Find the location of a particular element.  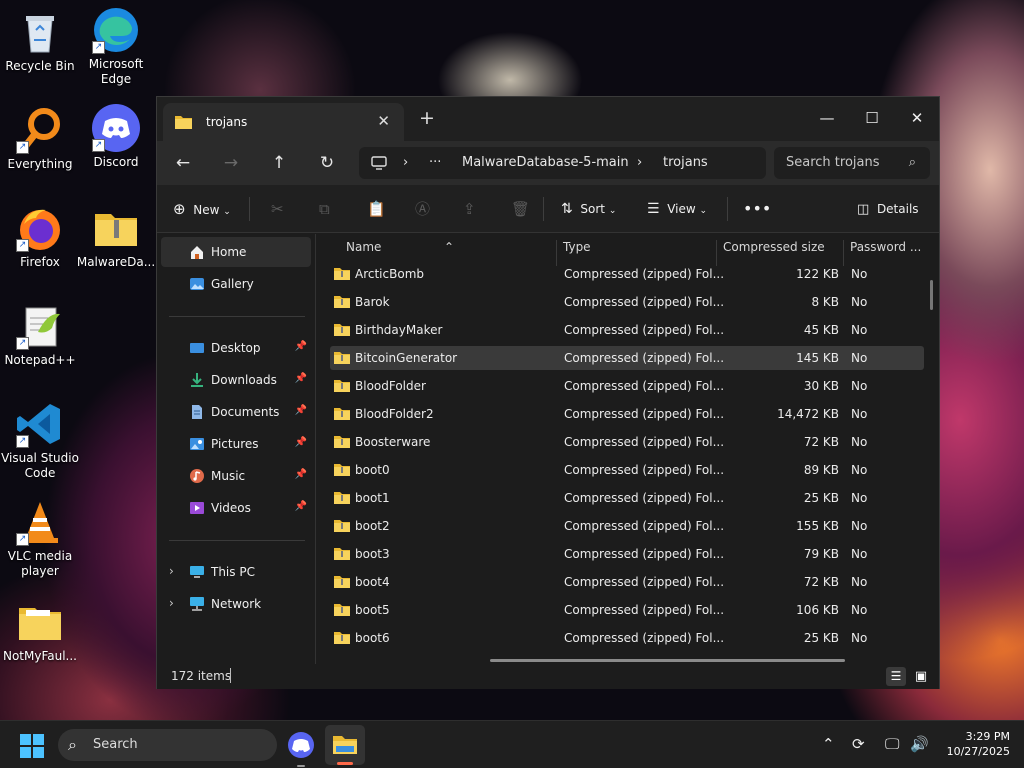

nav-label: This PC is located at coordinates (233, 572).